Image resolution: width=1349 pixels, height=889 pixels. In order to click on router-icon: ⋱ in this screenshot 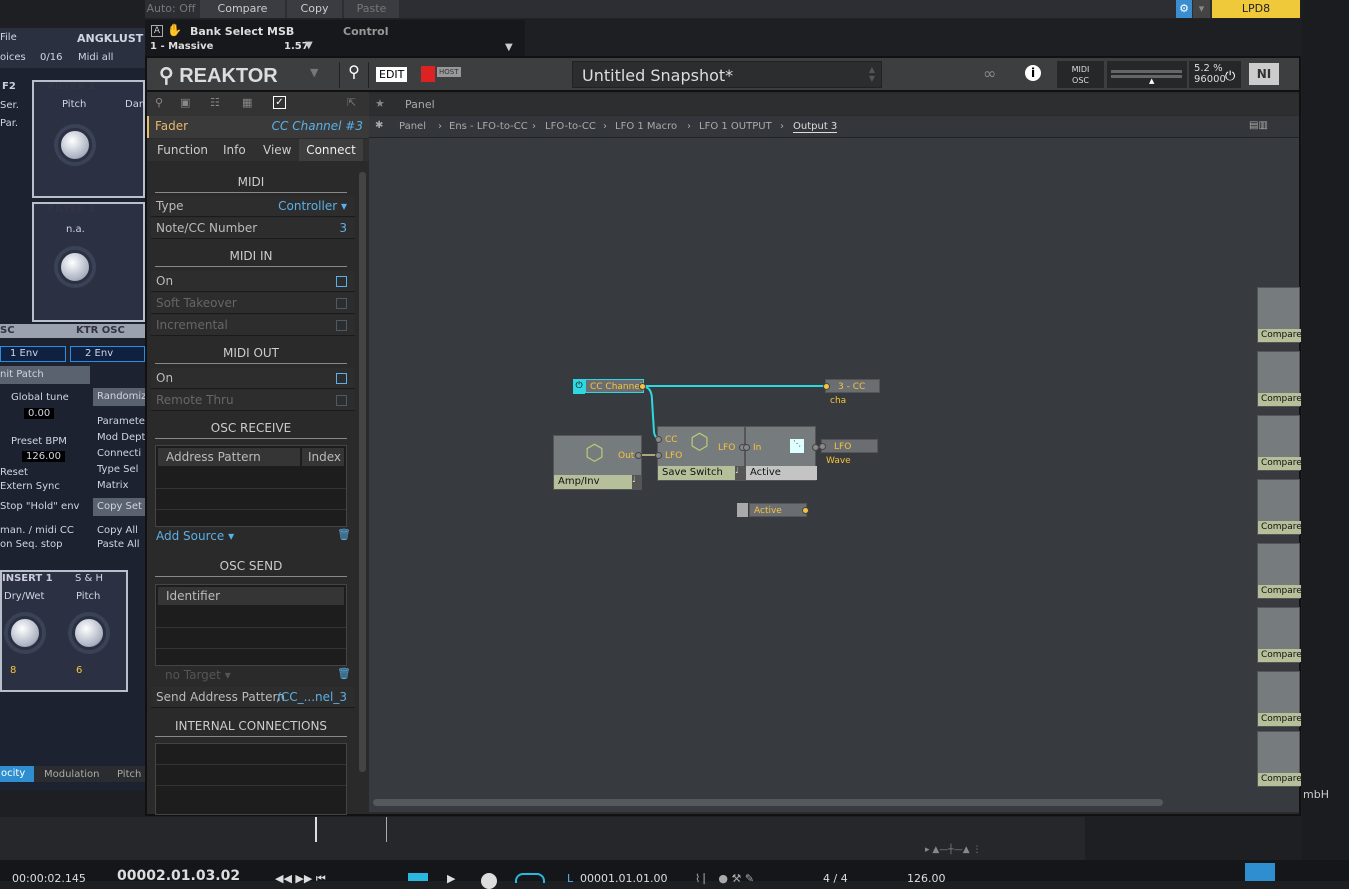, I will do `click(797, 446)`.